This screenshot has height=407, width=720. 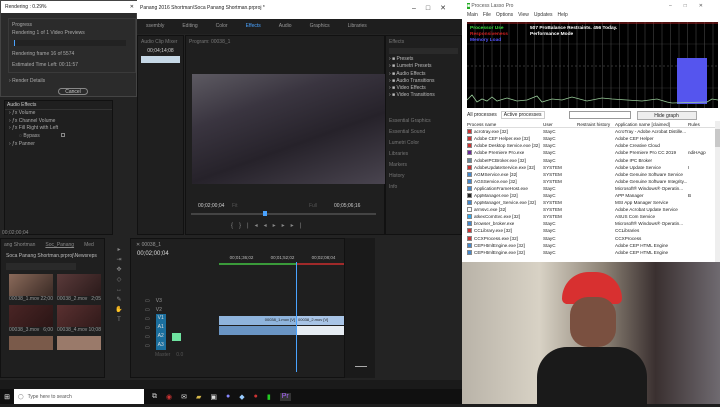 I want to click on effects-folder: › ■ Audio Effects, so click(x=423, y=74).